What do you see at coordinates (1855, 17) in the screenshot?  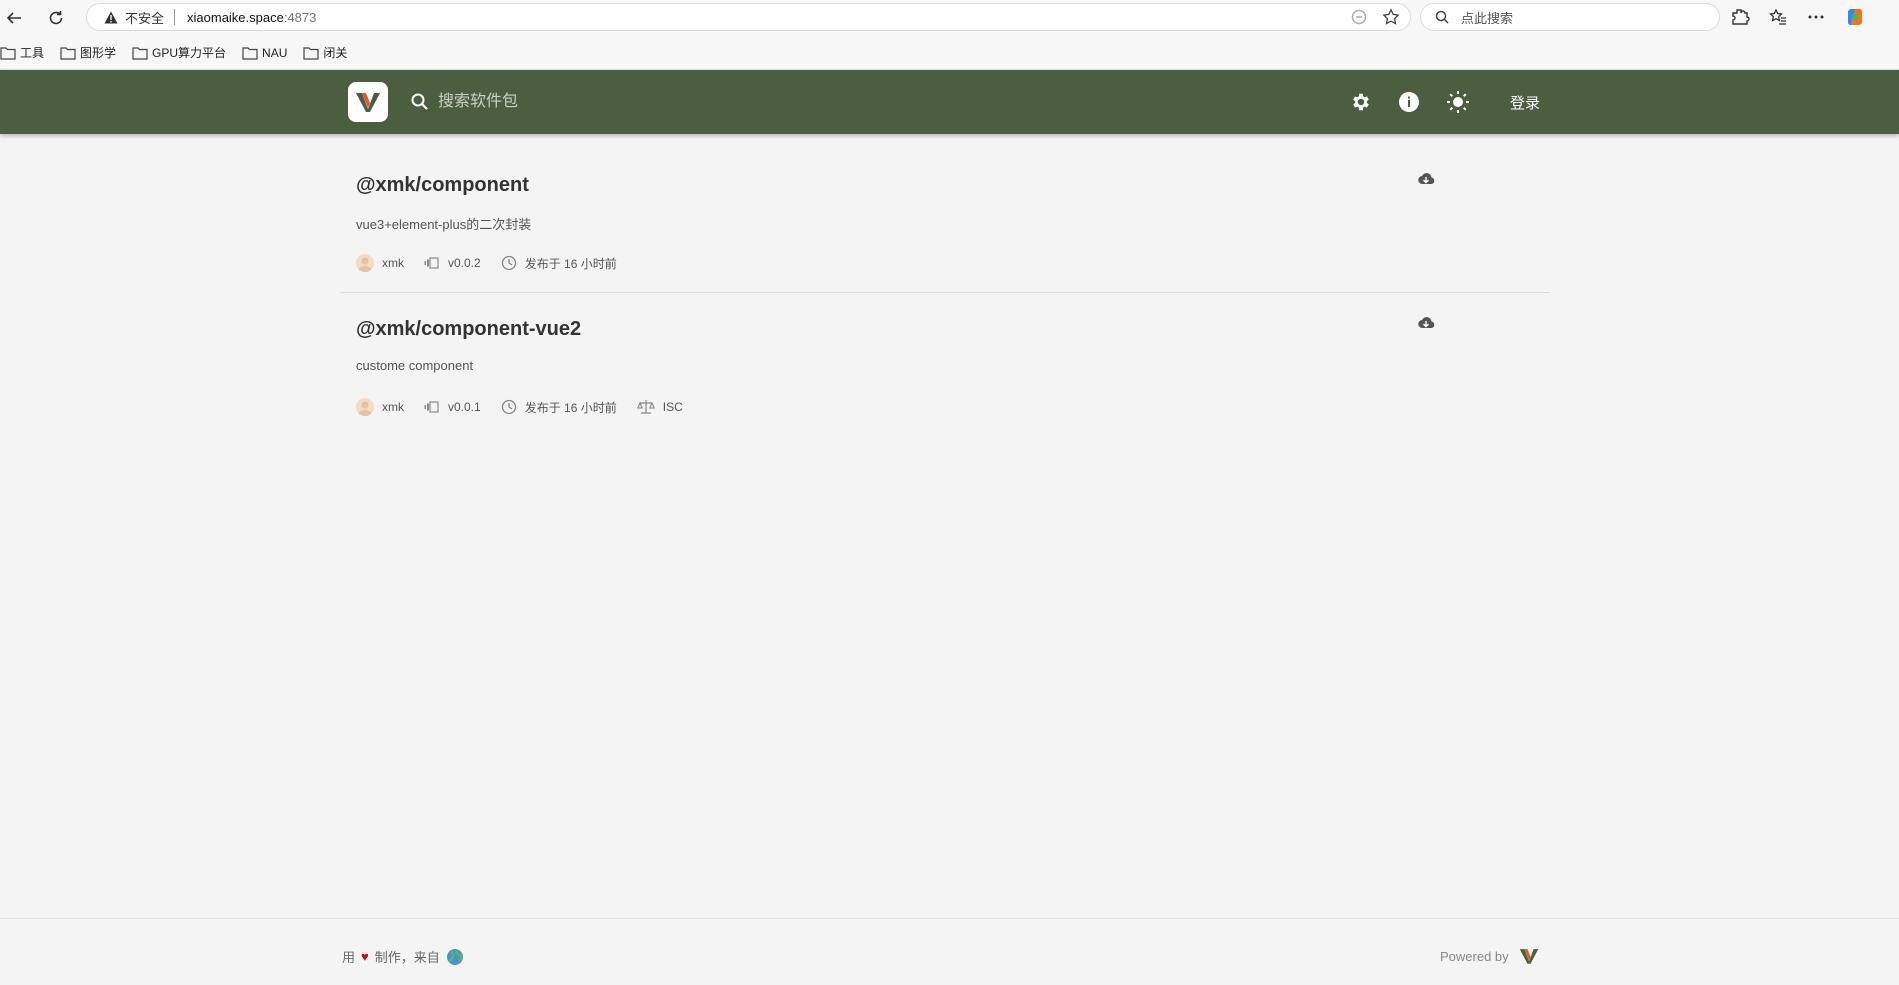 I see `copilot-icon` at bounding box center [1855, 17].